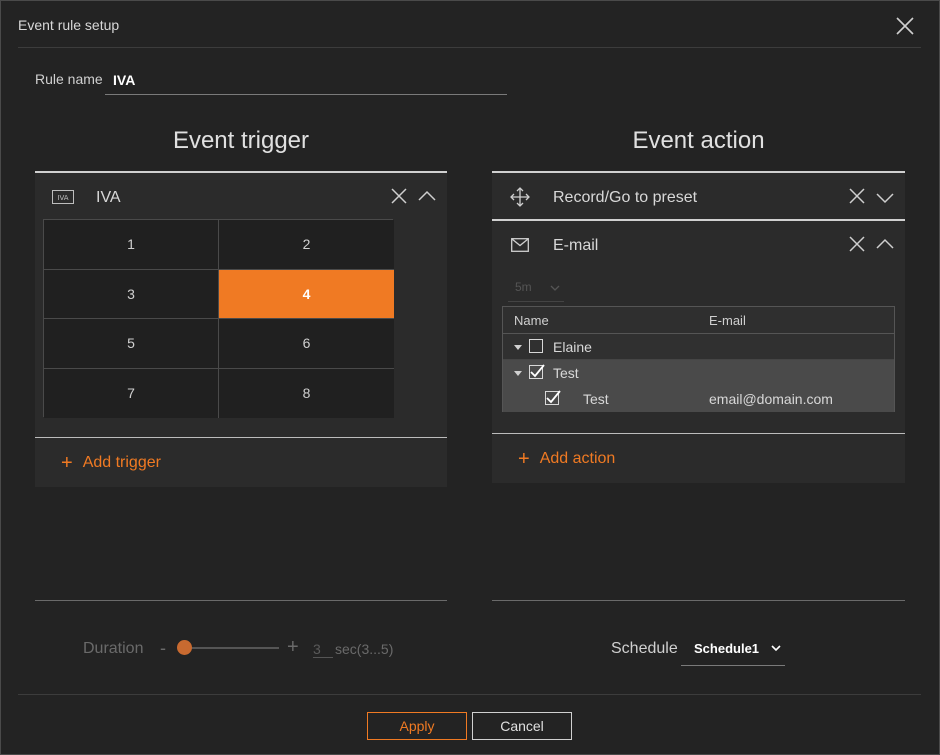 This screenshot has height=755, width=940. I want to click on rule-name-label: Rule name, so click(69, 79).